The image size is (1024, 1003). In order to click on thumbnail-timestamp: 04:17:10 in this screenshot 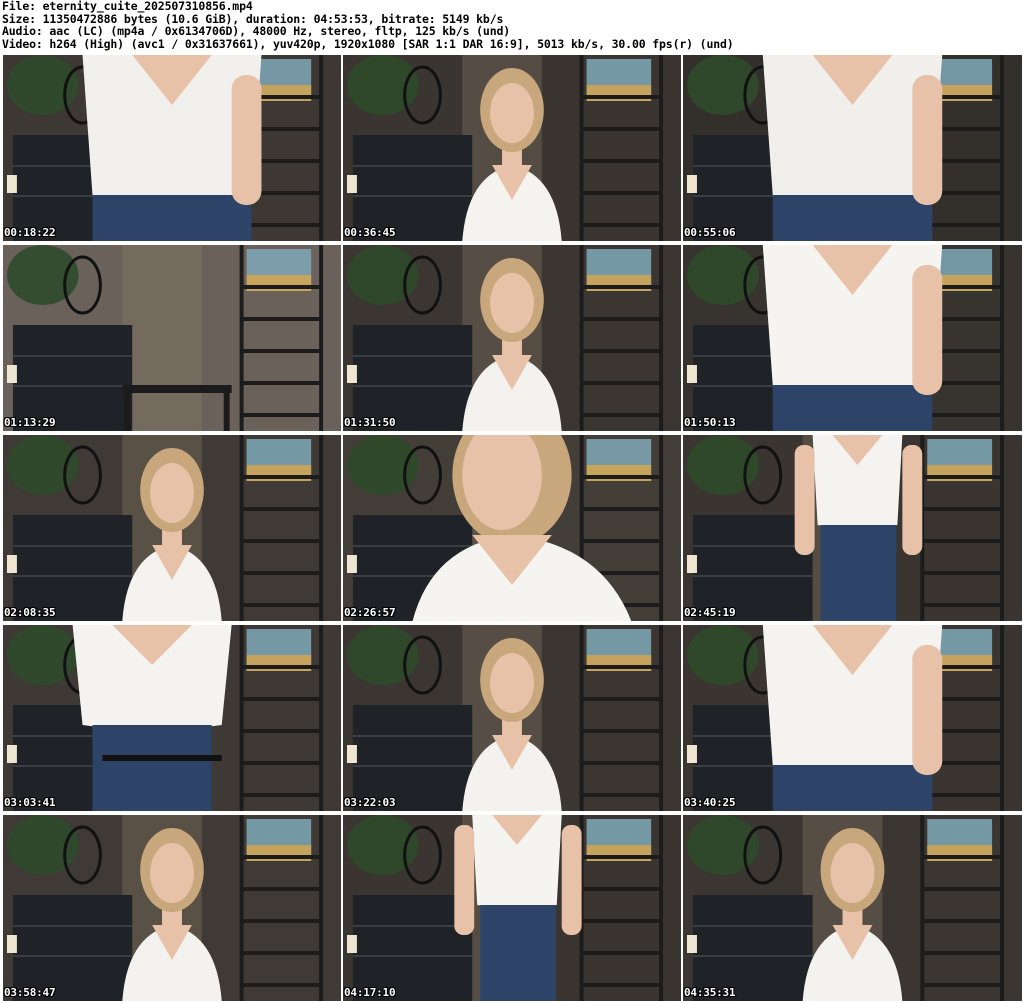, I will do `click(370, 992)`.